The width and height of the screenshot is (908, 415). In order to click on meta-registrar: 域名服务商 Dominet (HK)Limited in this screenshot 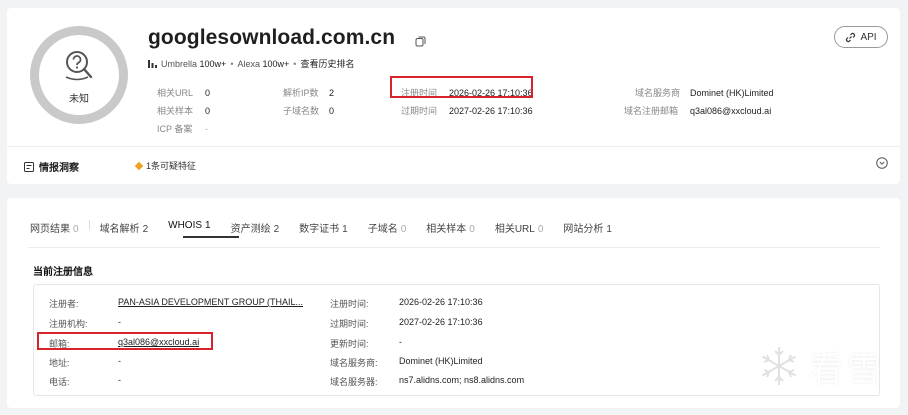, I will do `click(704, 93)`.